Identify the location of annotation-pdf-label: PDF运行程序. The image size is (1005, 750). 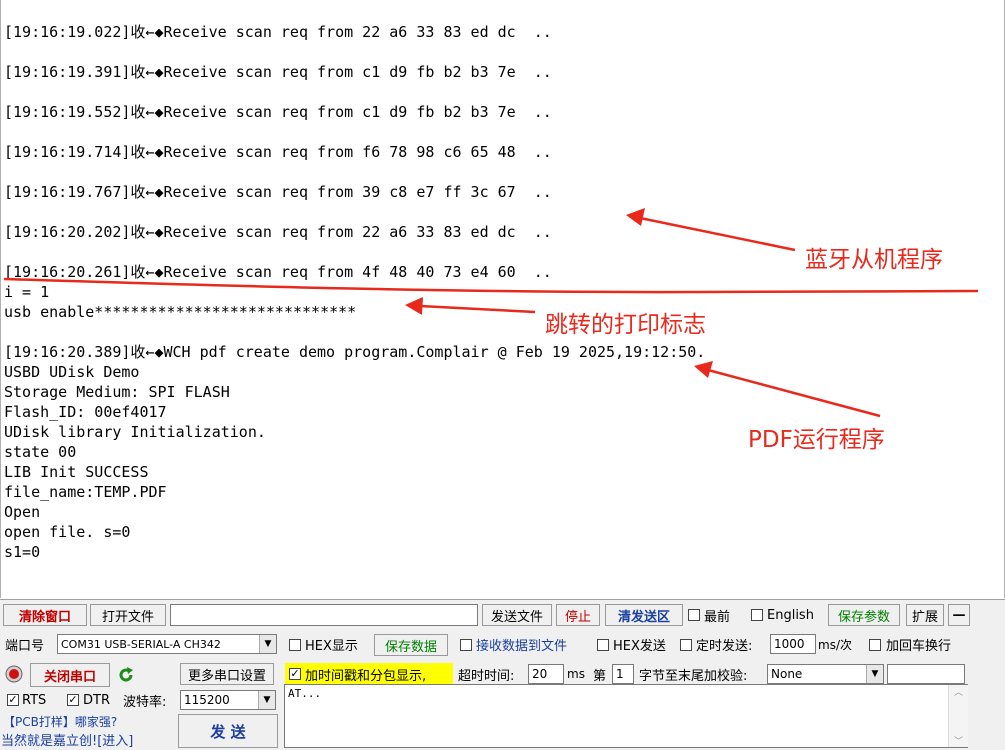
(816, 440).